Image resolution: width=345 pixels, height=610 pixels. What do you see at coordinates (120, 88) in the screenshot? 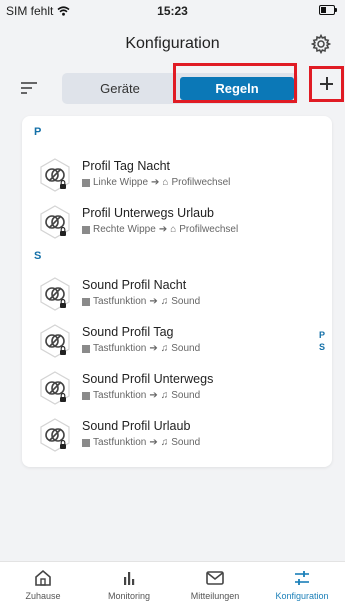
I see `tab-geraete: Geräte` at bounding box center [120, 88].